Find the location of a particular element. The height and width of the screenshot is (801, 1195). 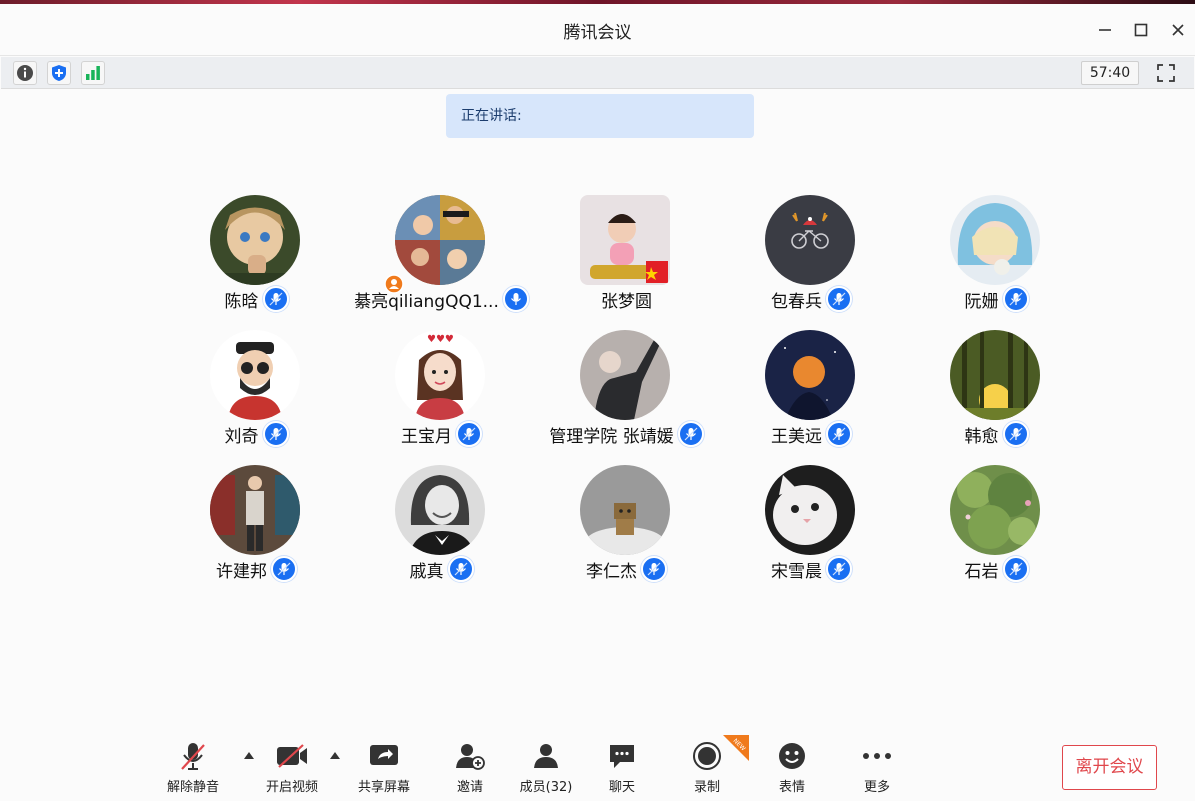

participant-name: 包春兵 is located at coordinates (796, 301).